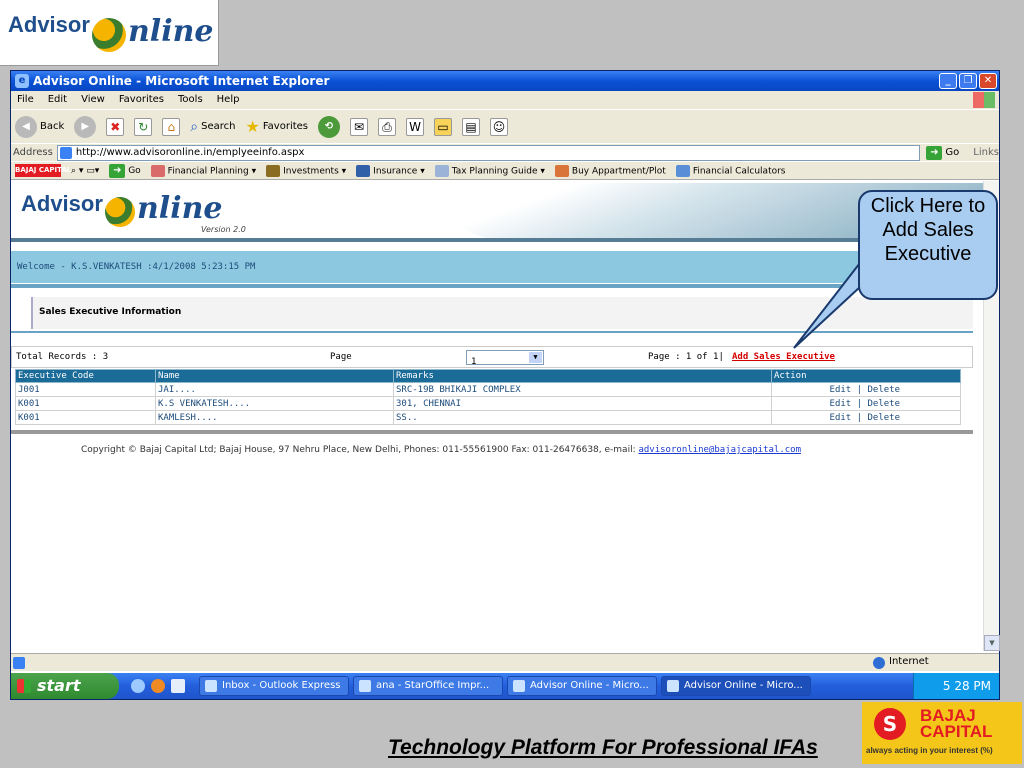 Image resolution: width=1024 pixels, height=768 pixels. Describe the element at coordinates (582, 403) in the screenshot. I see `cell-remarks: 301, CHENNAI` at that location.